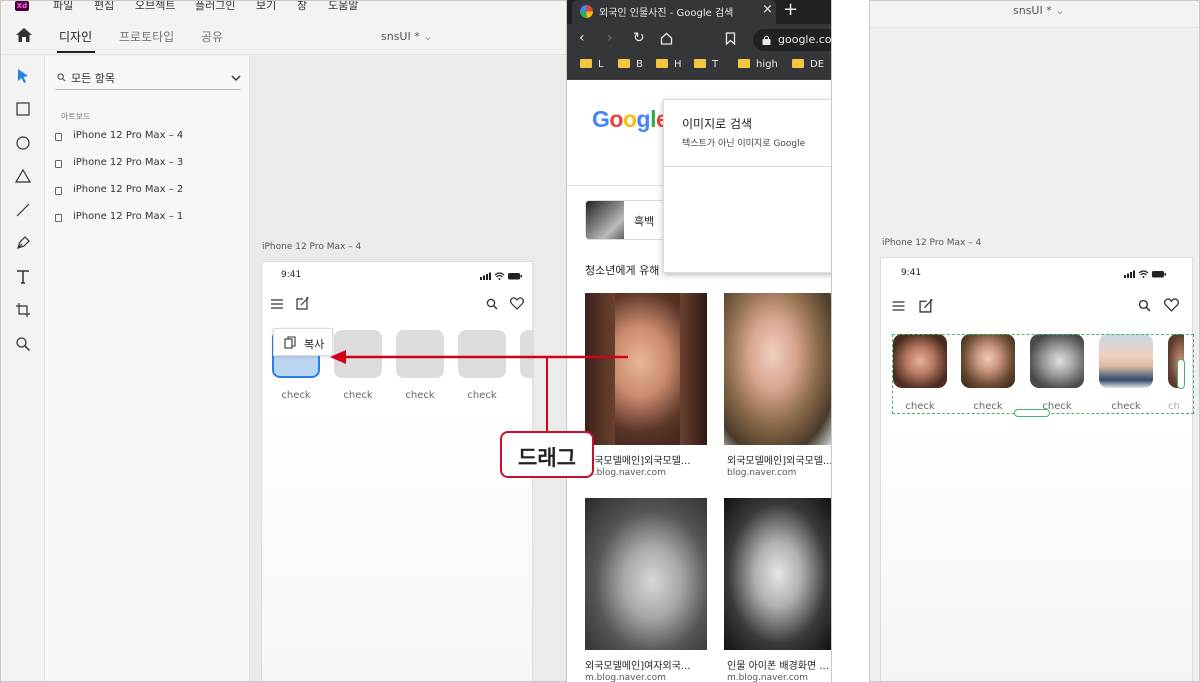 Image resolution: width=1200 pixels, height=682 pixels. I want to click on pen-tool-icon, so click(23, 243).